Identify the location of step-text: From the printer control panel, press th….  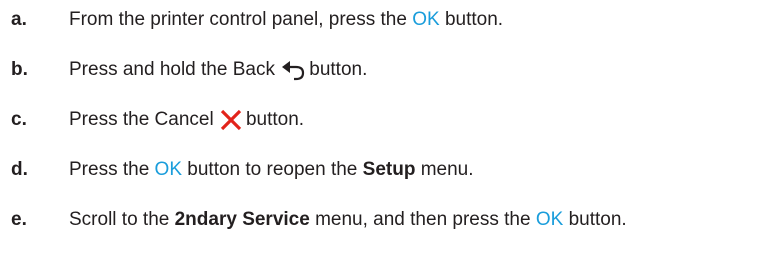
(286, 20).